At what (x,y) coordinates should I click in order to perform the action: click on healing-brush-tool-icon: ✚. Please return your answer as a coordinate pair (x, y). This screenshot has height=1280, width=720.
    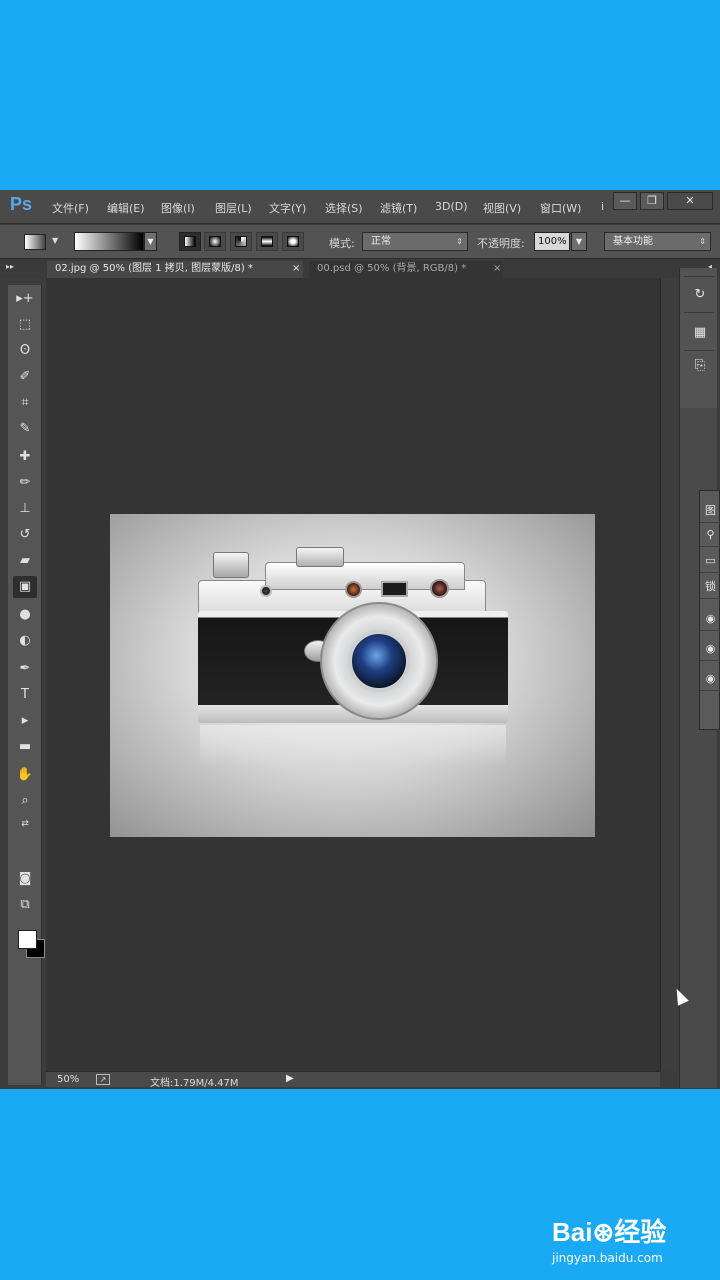
    Looking at the image, I should click on (25, 457).